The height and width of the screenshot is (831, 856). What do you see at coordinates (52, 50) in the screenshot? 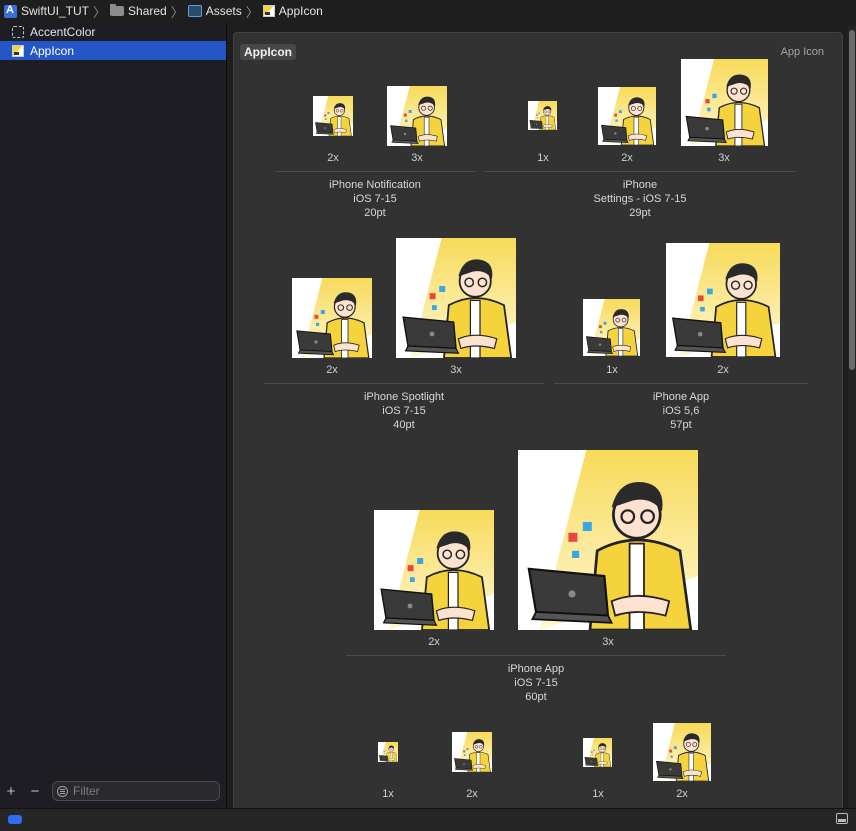
I see `sidebar-item-label: AppIcon` at bounding box center [52, 50].